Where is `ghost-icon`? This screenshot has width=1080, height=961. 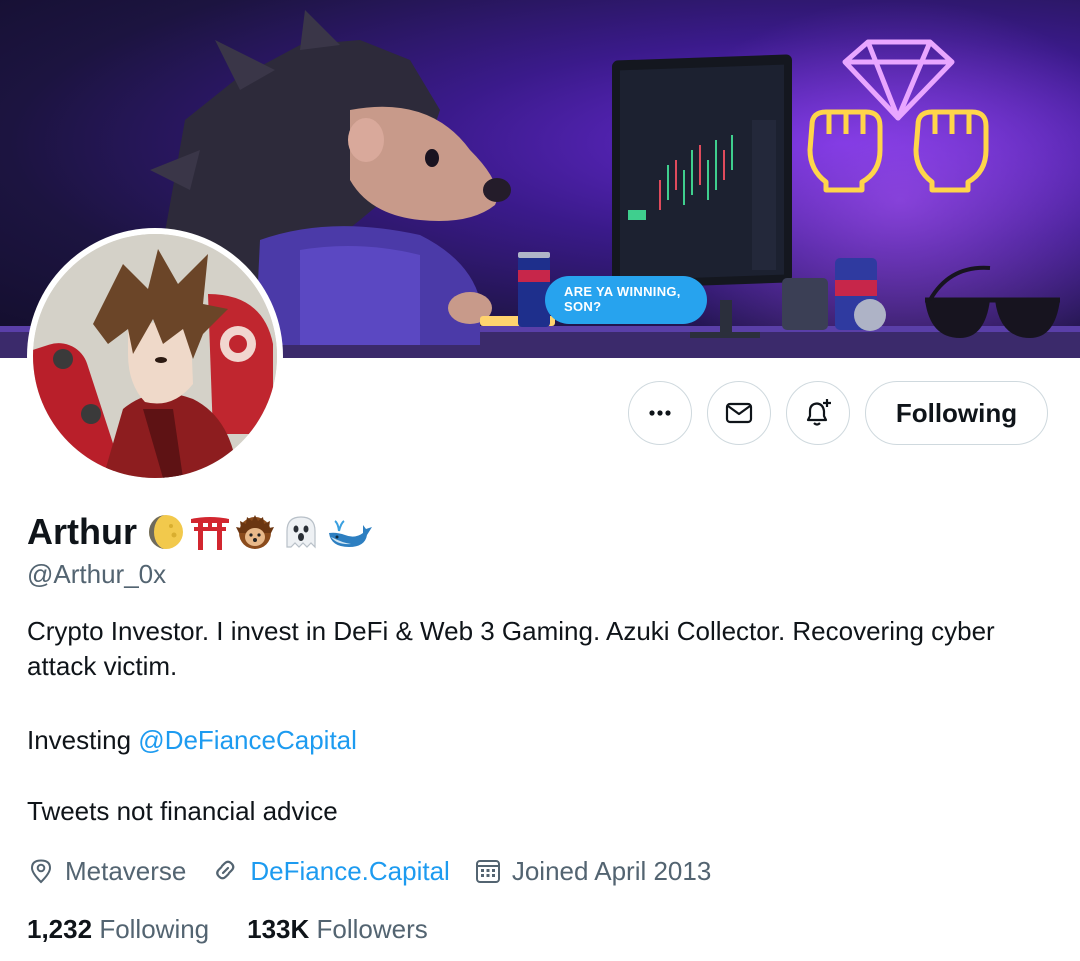
ghost-icon is located at coordinates (301, 532).